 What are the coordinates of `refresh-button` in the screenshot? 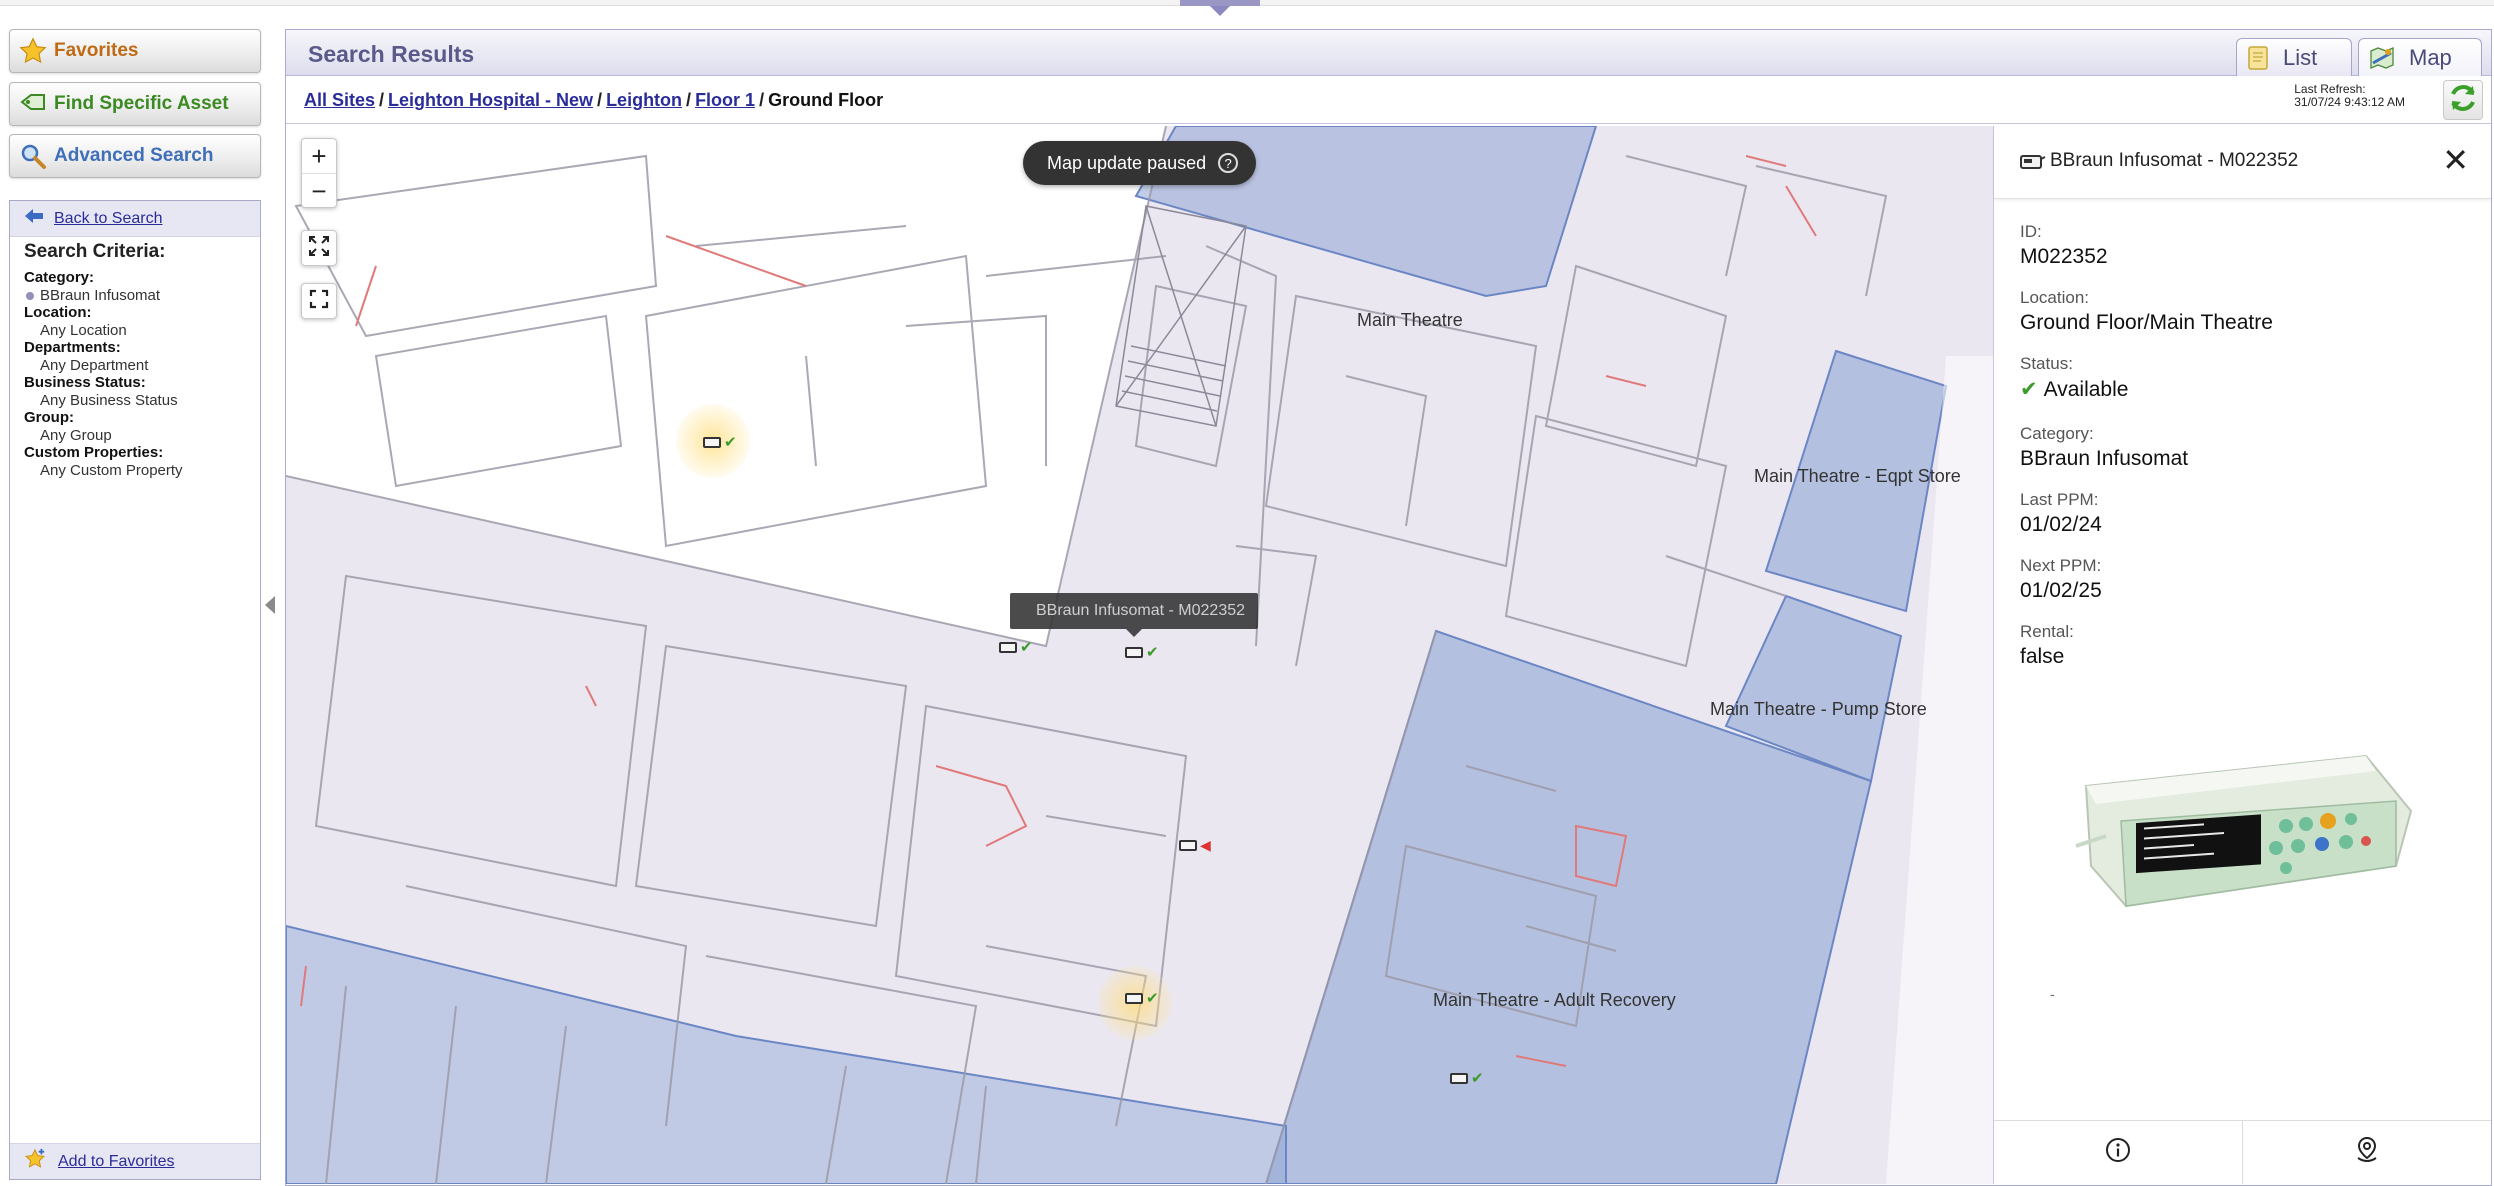 It's located at (2463, 100).